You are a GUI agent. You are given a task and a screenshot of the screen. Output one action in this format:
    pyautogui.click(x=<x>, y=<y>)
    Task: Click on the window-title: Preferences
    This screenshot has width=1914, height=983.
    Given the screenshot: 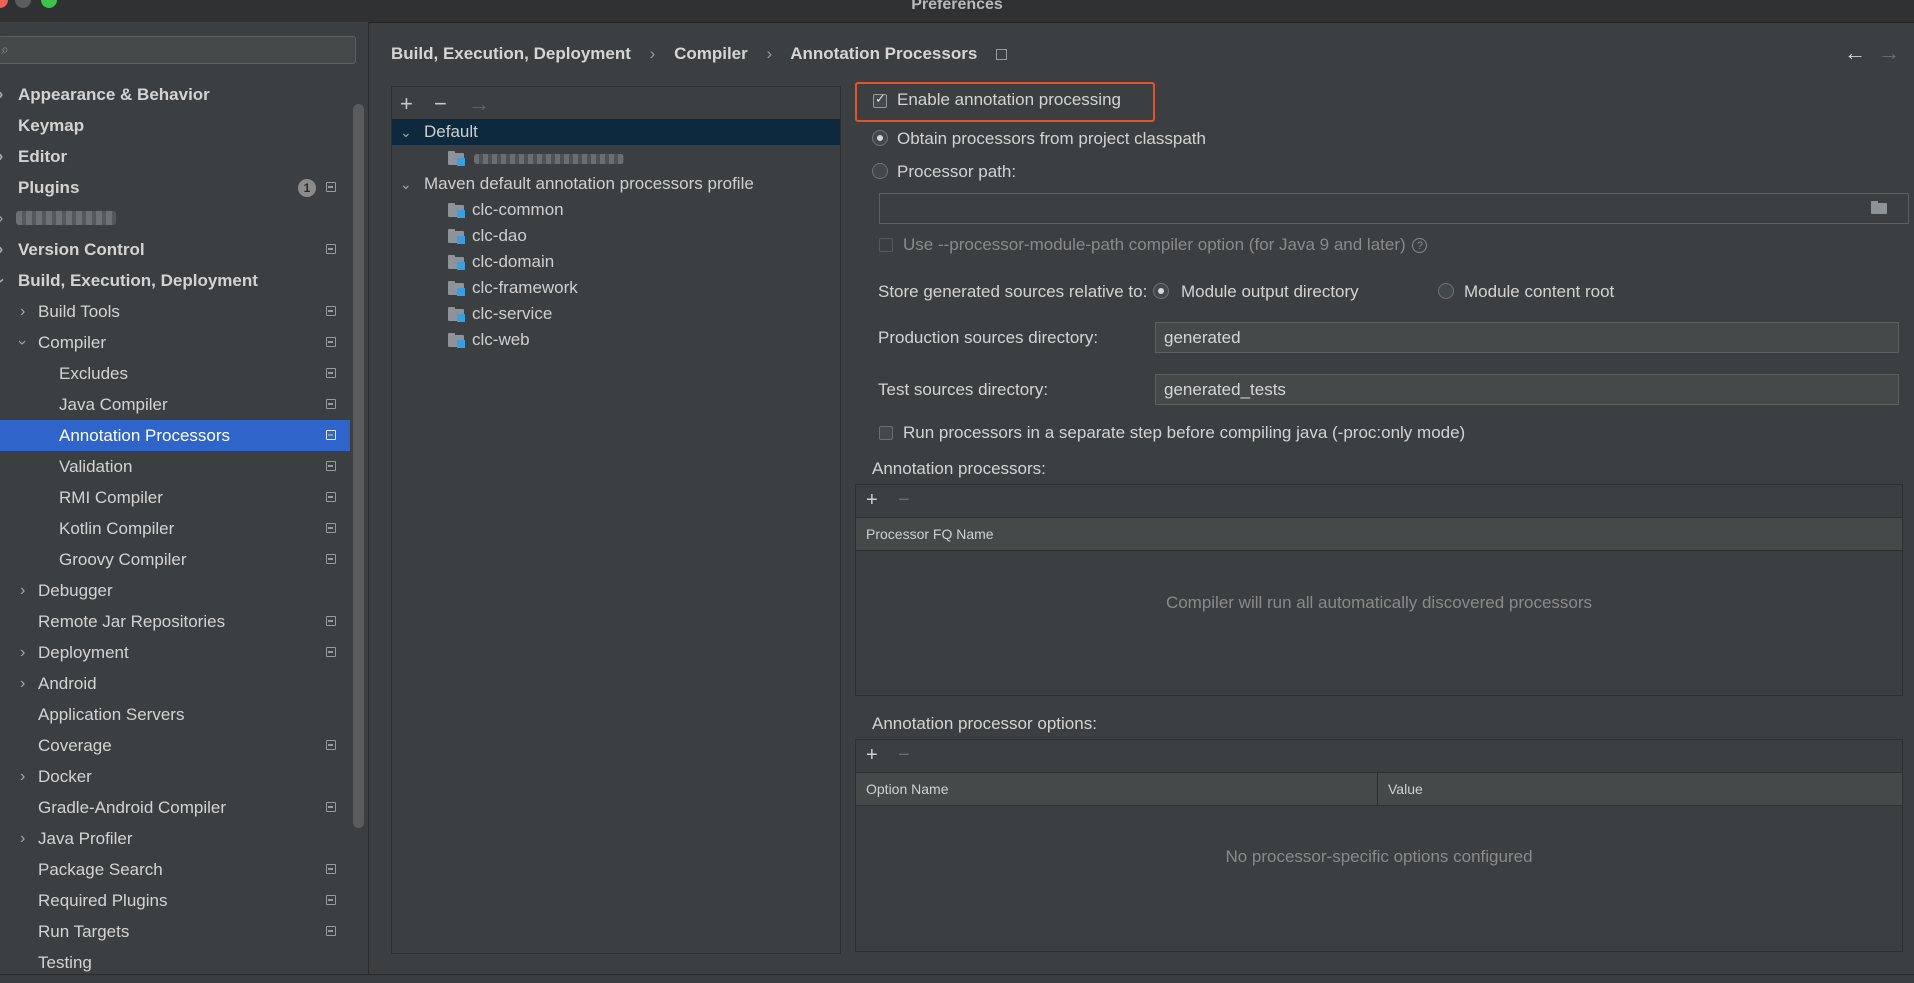 What is the action you would take?
    pyautogui.click(x=957, y=6)
    